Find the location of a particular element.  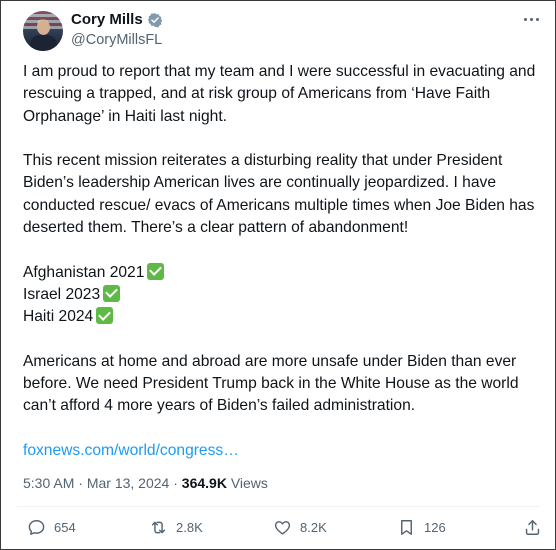

share-icon is located at coordinates (532, 527).